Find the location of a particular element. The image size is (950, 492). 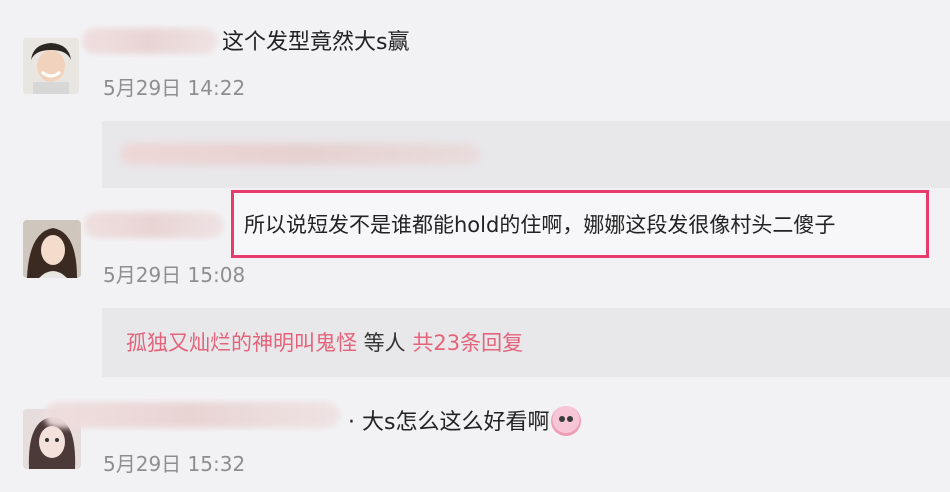

comment-text: 这个发型竟然大s赢 is located at coordinates (316, 42).